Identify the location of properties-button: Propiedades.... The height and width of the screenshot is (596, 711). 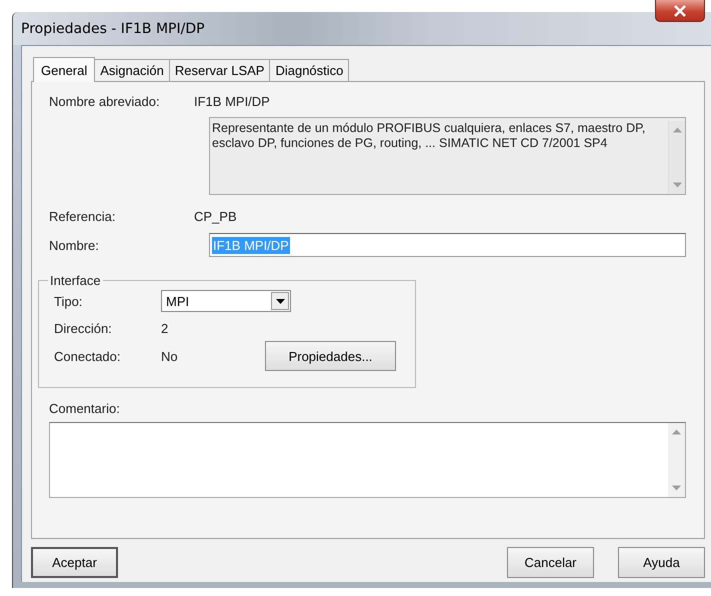
(330, 356).